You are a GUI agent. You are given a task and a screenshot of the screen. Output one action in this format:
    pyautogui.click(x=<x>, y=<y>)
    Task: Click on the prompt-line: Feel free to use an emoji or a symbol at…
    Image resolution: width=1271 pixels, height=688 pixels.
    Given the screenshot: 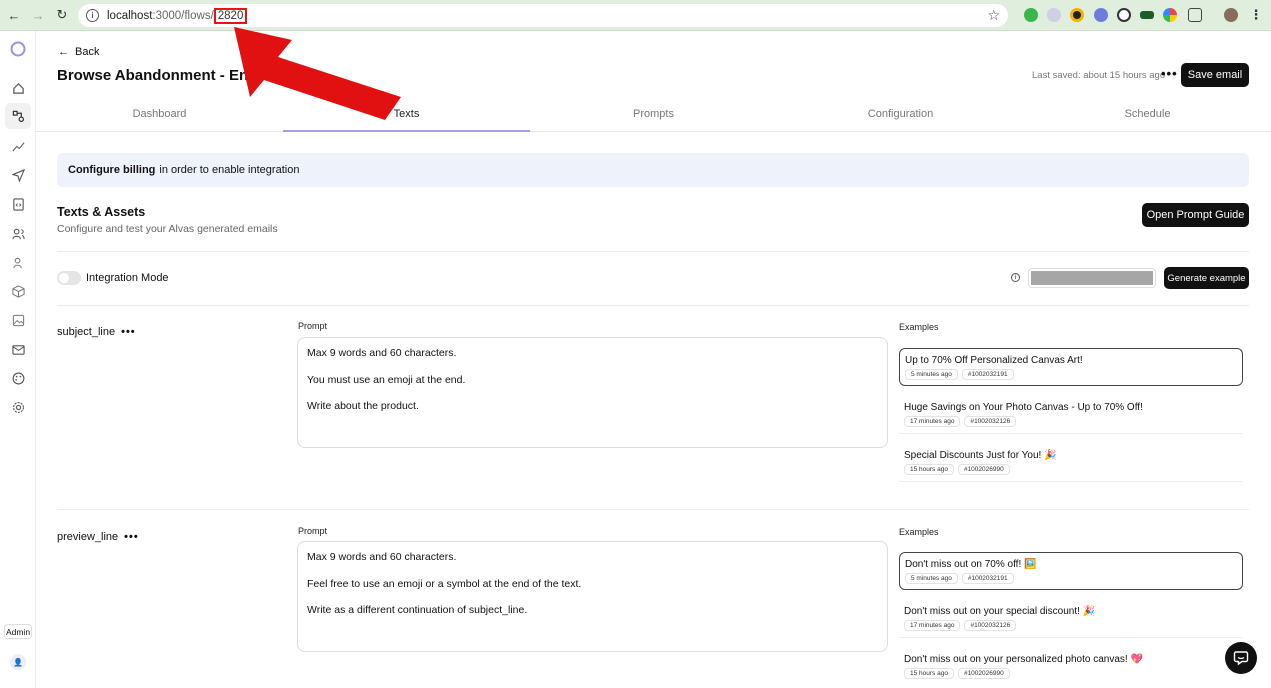 What is the action you would take?
    pyautogui.click(x=444, y=583)
    